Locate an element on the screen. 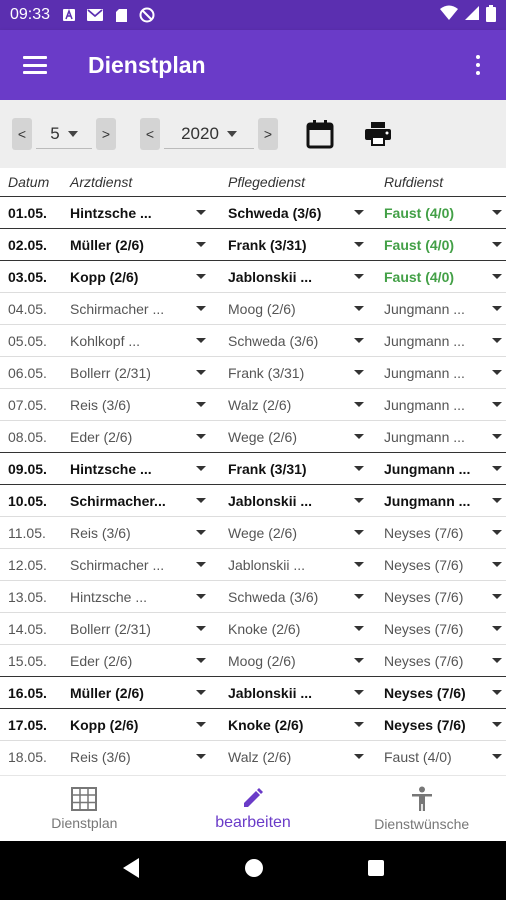 The height and width of the screenshot is (900, 506). recents-icon is located at coordinates (376, 870).